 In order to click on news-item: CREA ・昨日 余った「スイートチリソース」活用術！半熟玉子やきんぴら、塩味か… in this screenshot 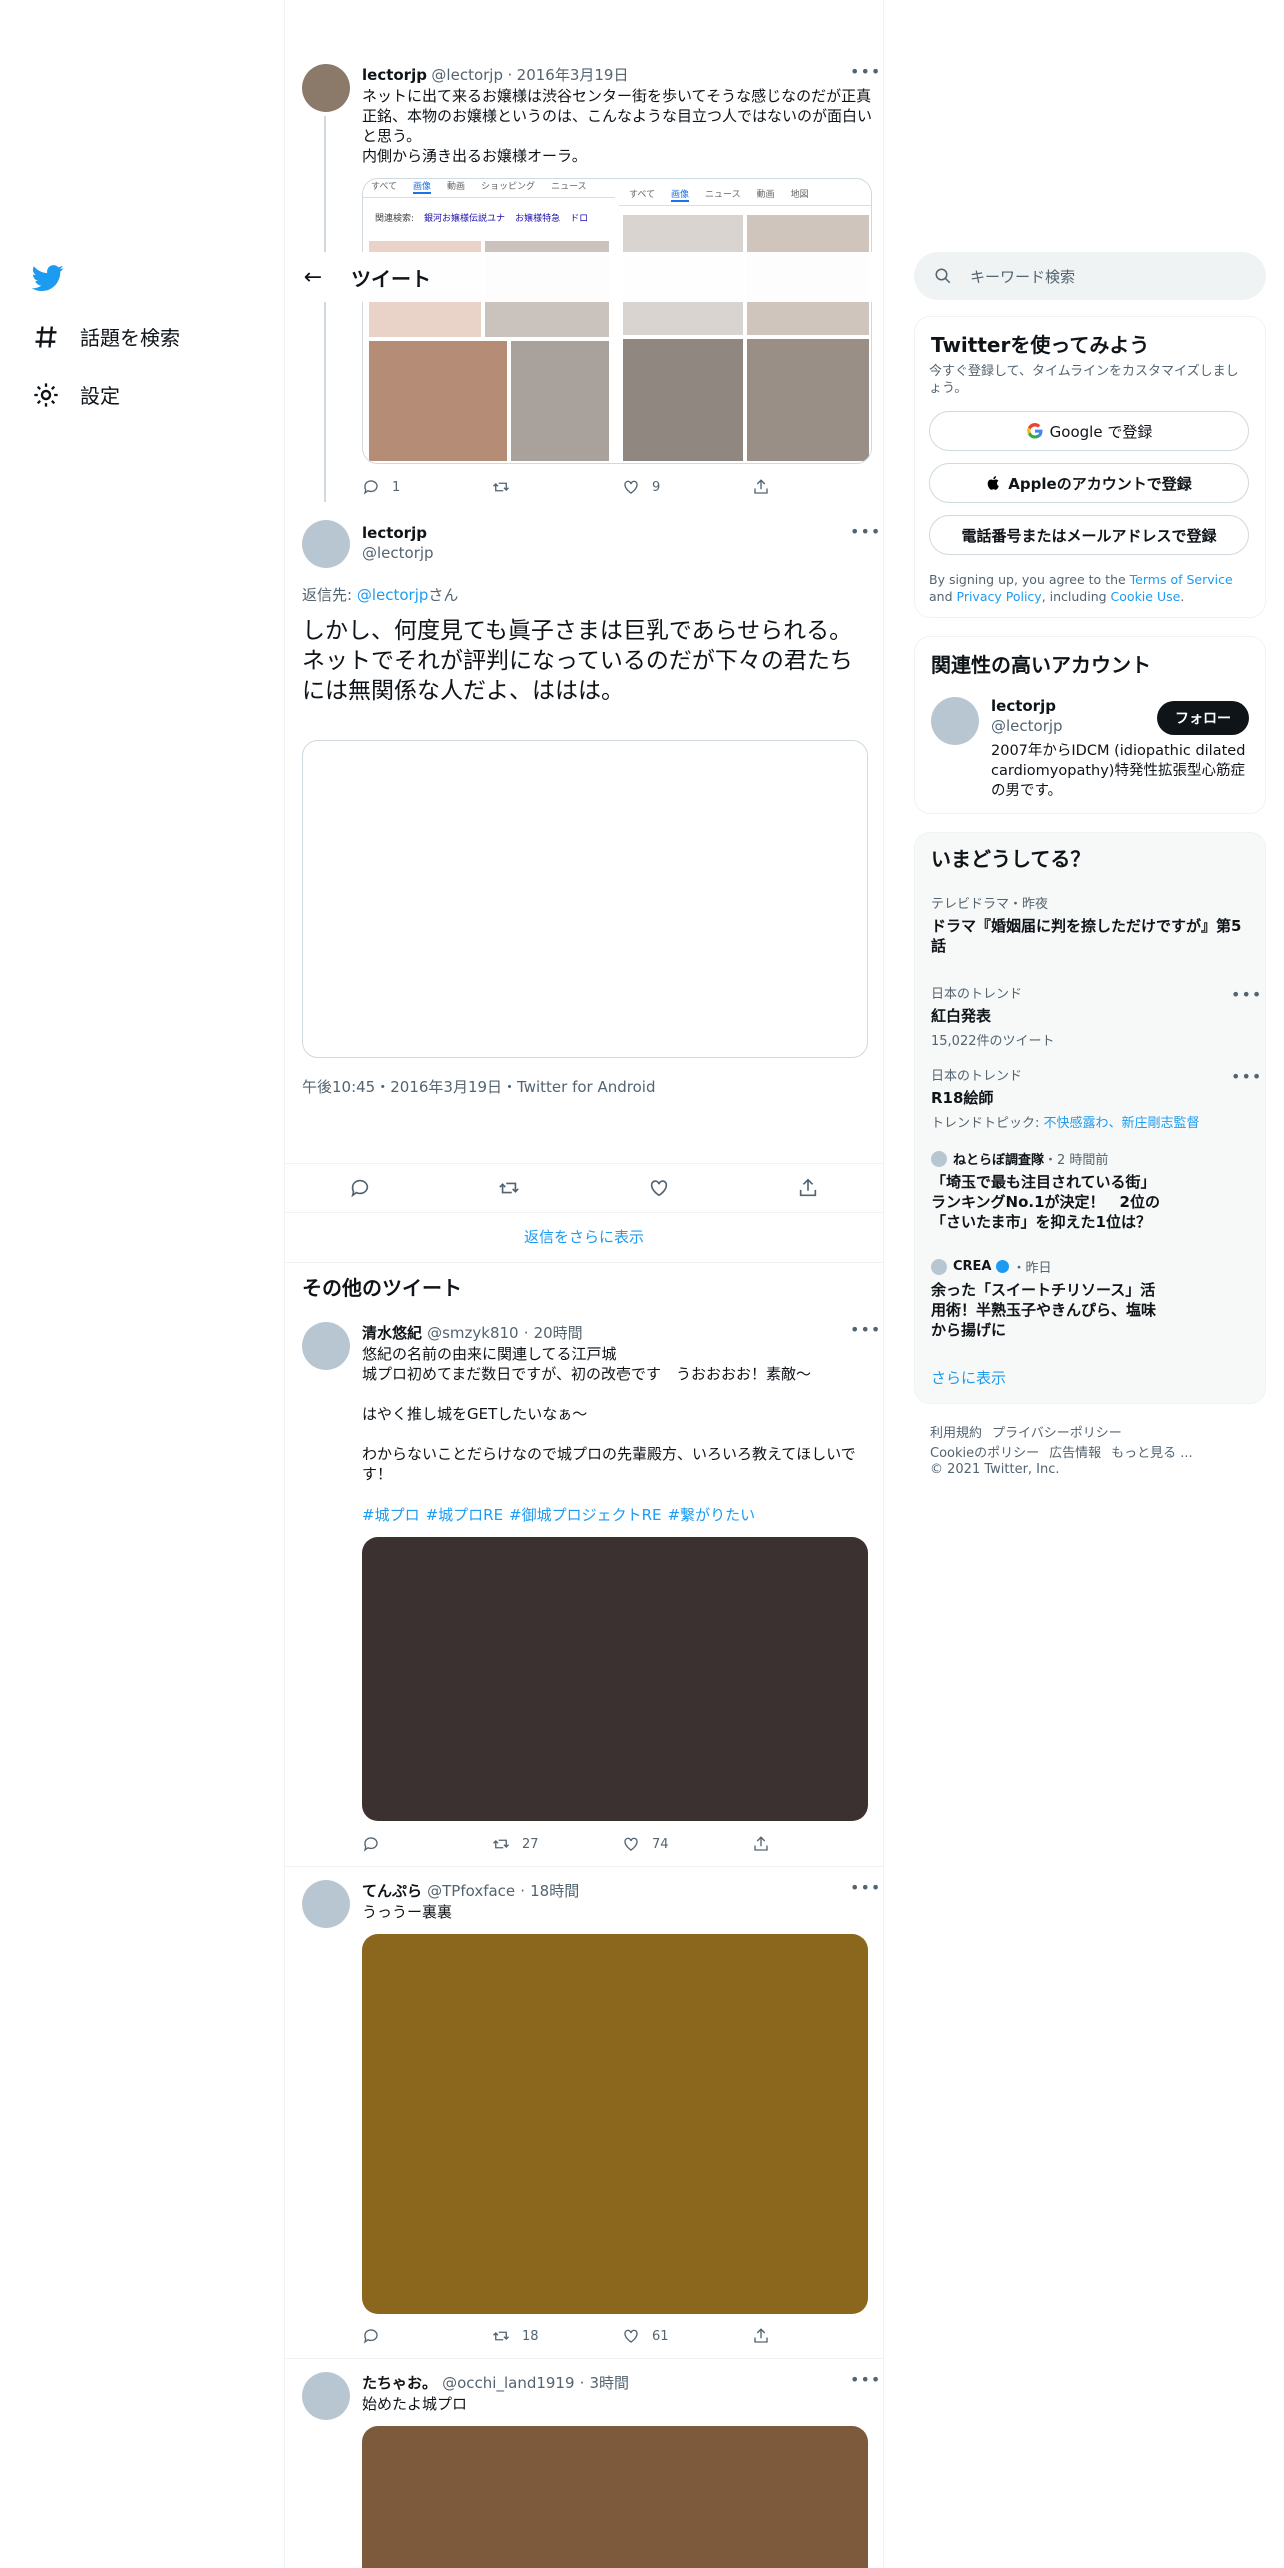, I will do `click(1091, 1298)`.